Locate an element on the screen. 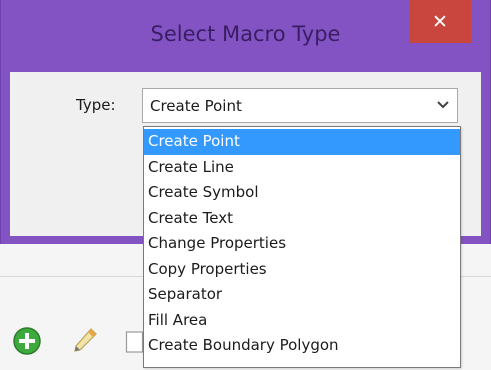  edit-button is located at coordinates (85, 341).